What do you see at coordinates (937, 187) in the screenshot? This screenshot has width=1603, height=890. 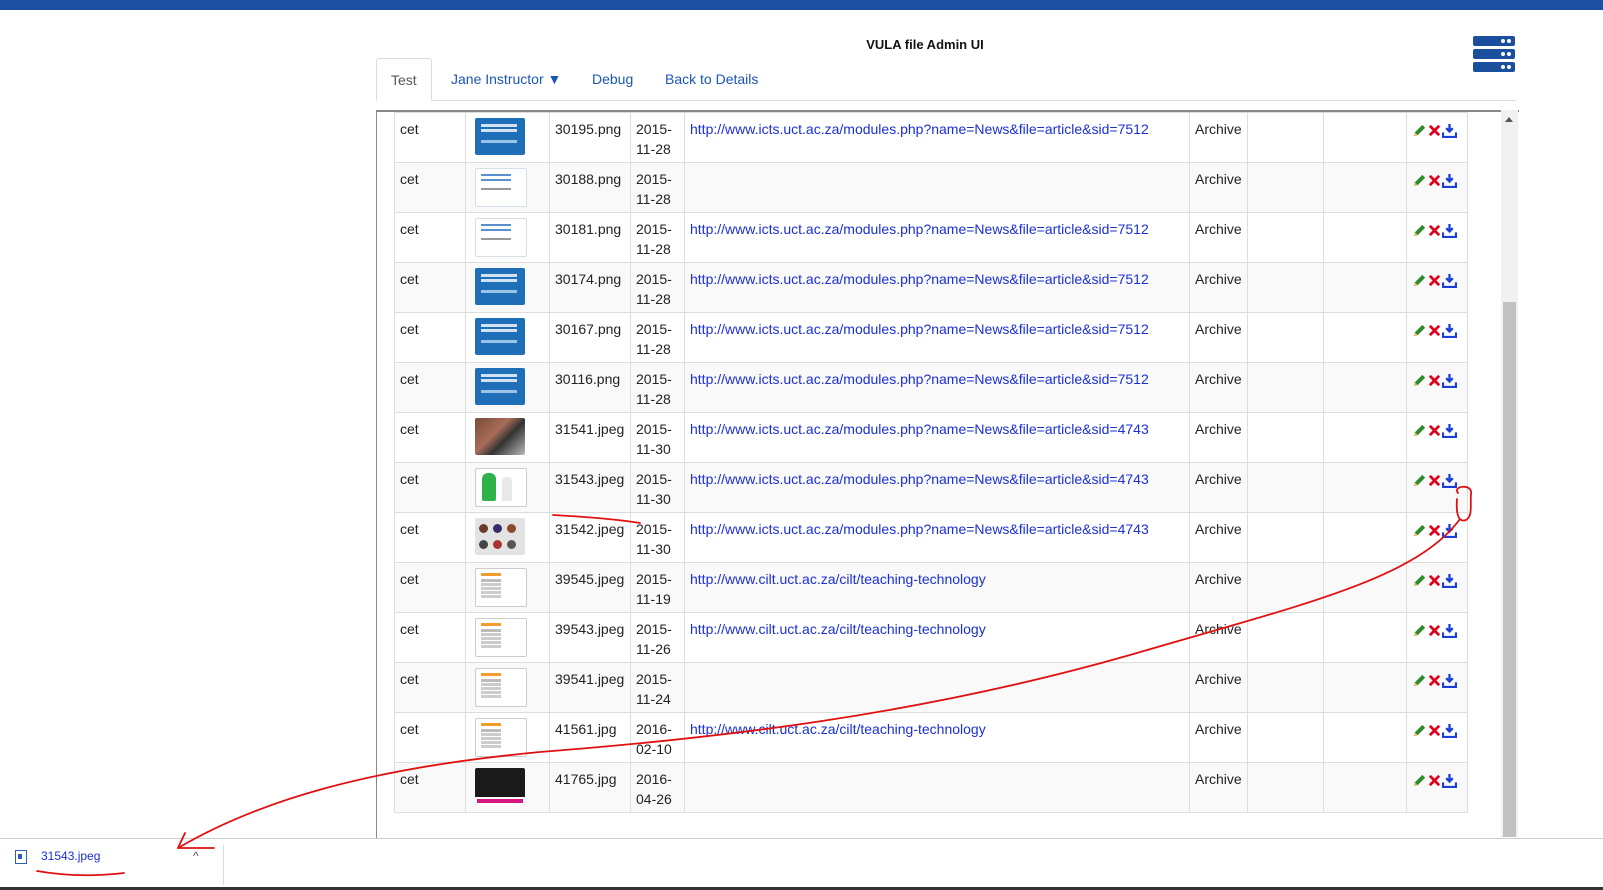 I see `table-cell-url` at bounding box center [937, 187].